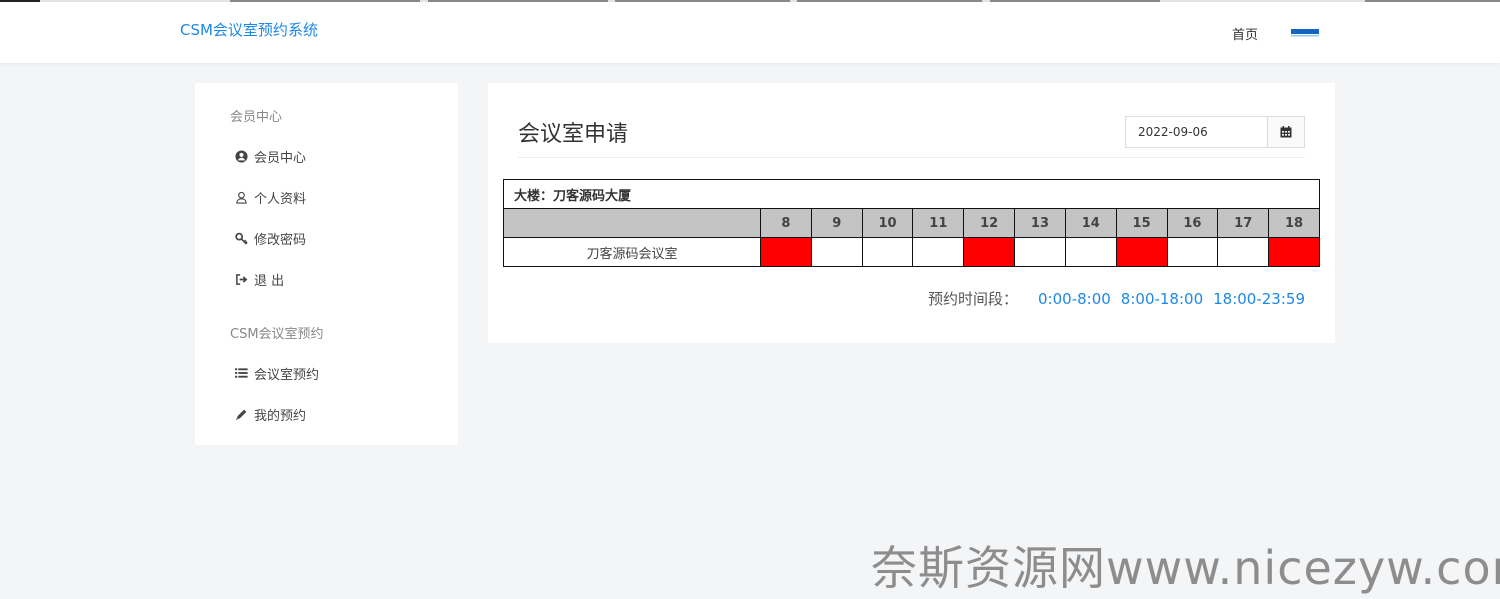 The height and width of the screenshot is (599, 1500). I want to click on time-range-evening-link: 18:00-23:59, so click(1259, 299).